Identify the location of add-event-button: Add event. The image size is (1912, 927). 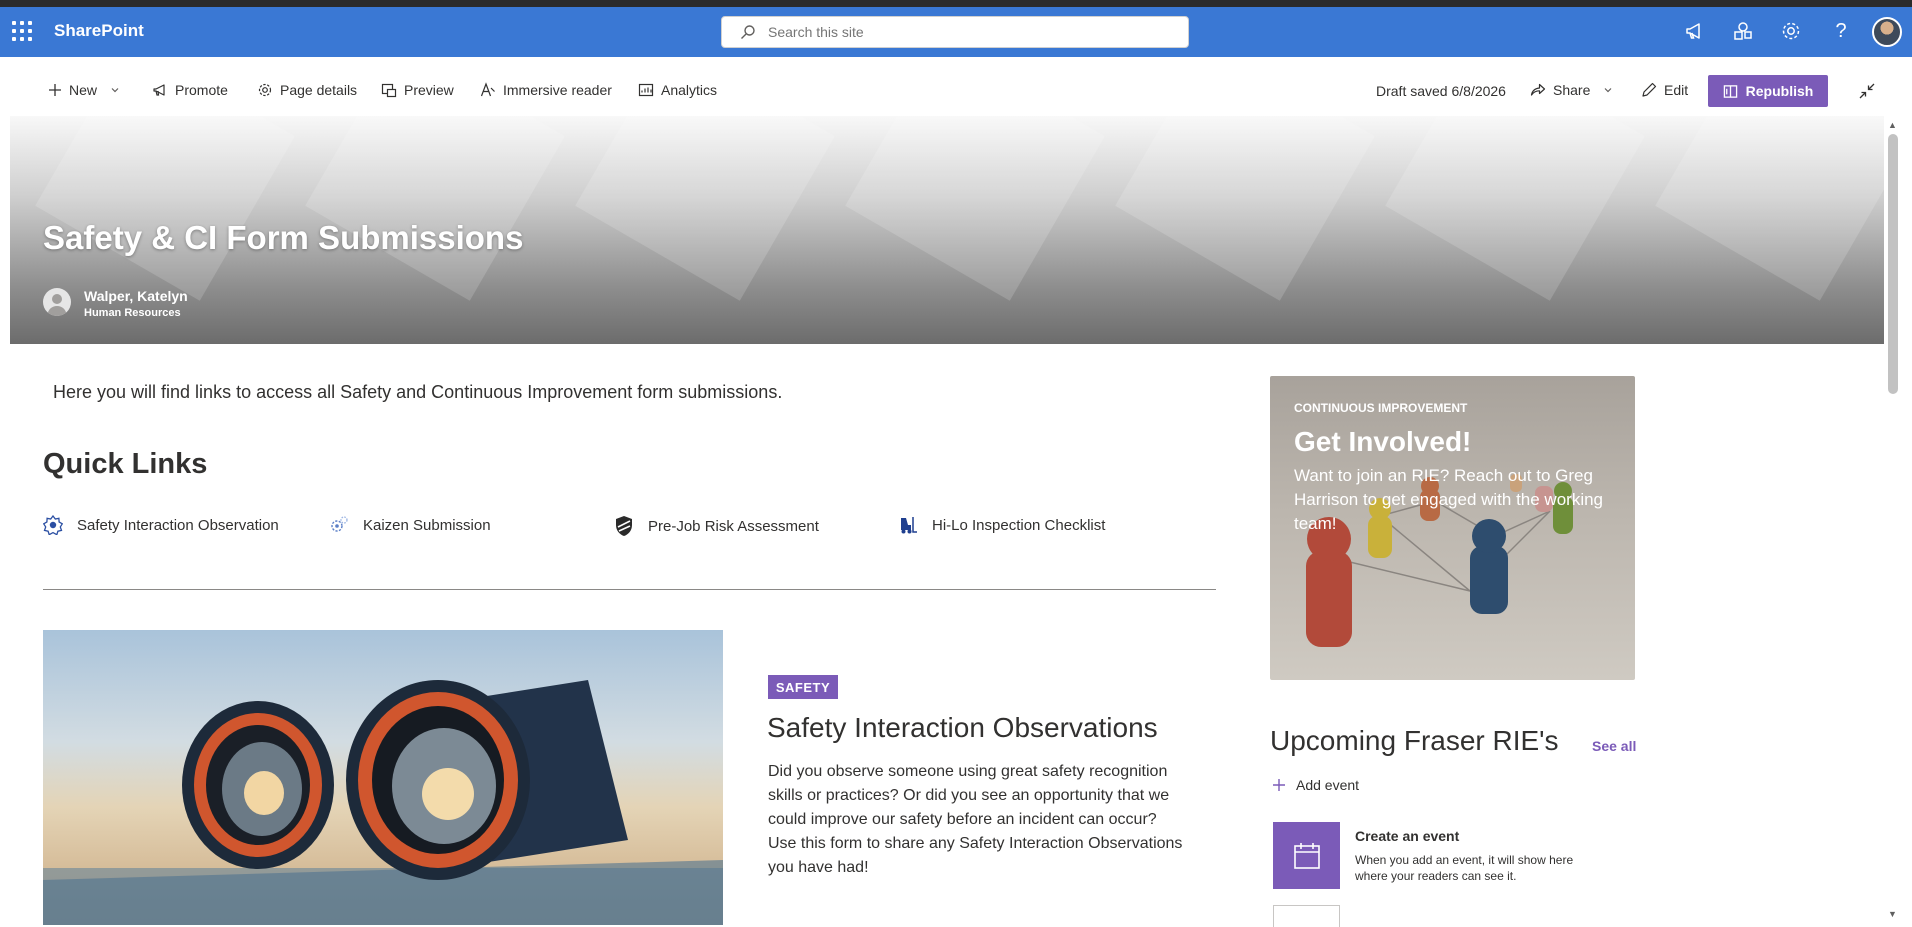
(1315, 785).